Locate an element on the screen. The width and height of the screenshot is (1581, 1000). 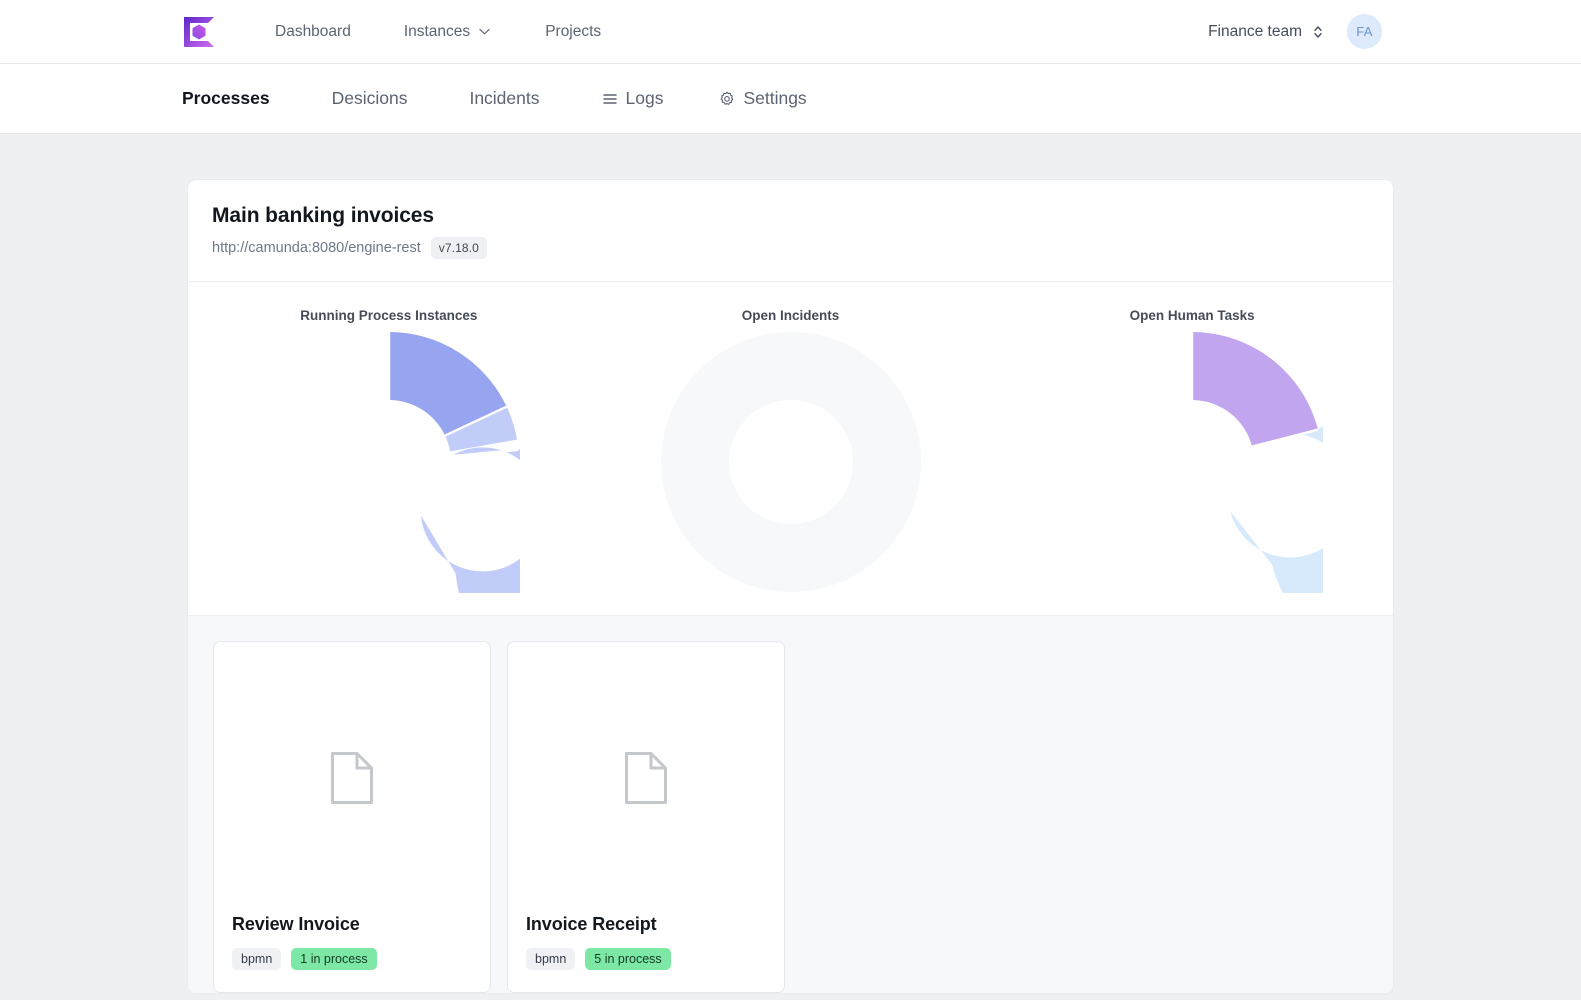
page-title: Main banking invoices is located at coordinates (323, 215).